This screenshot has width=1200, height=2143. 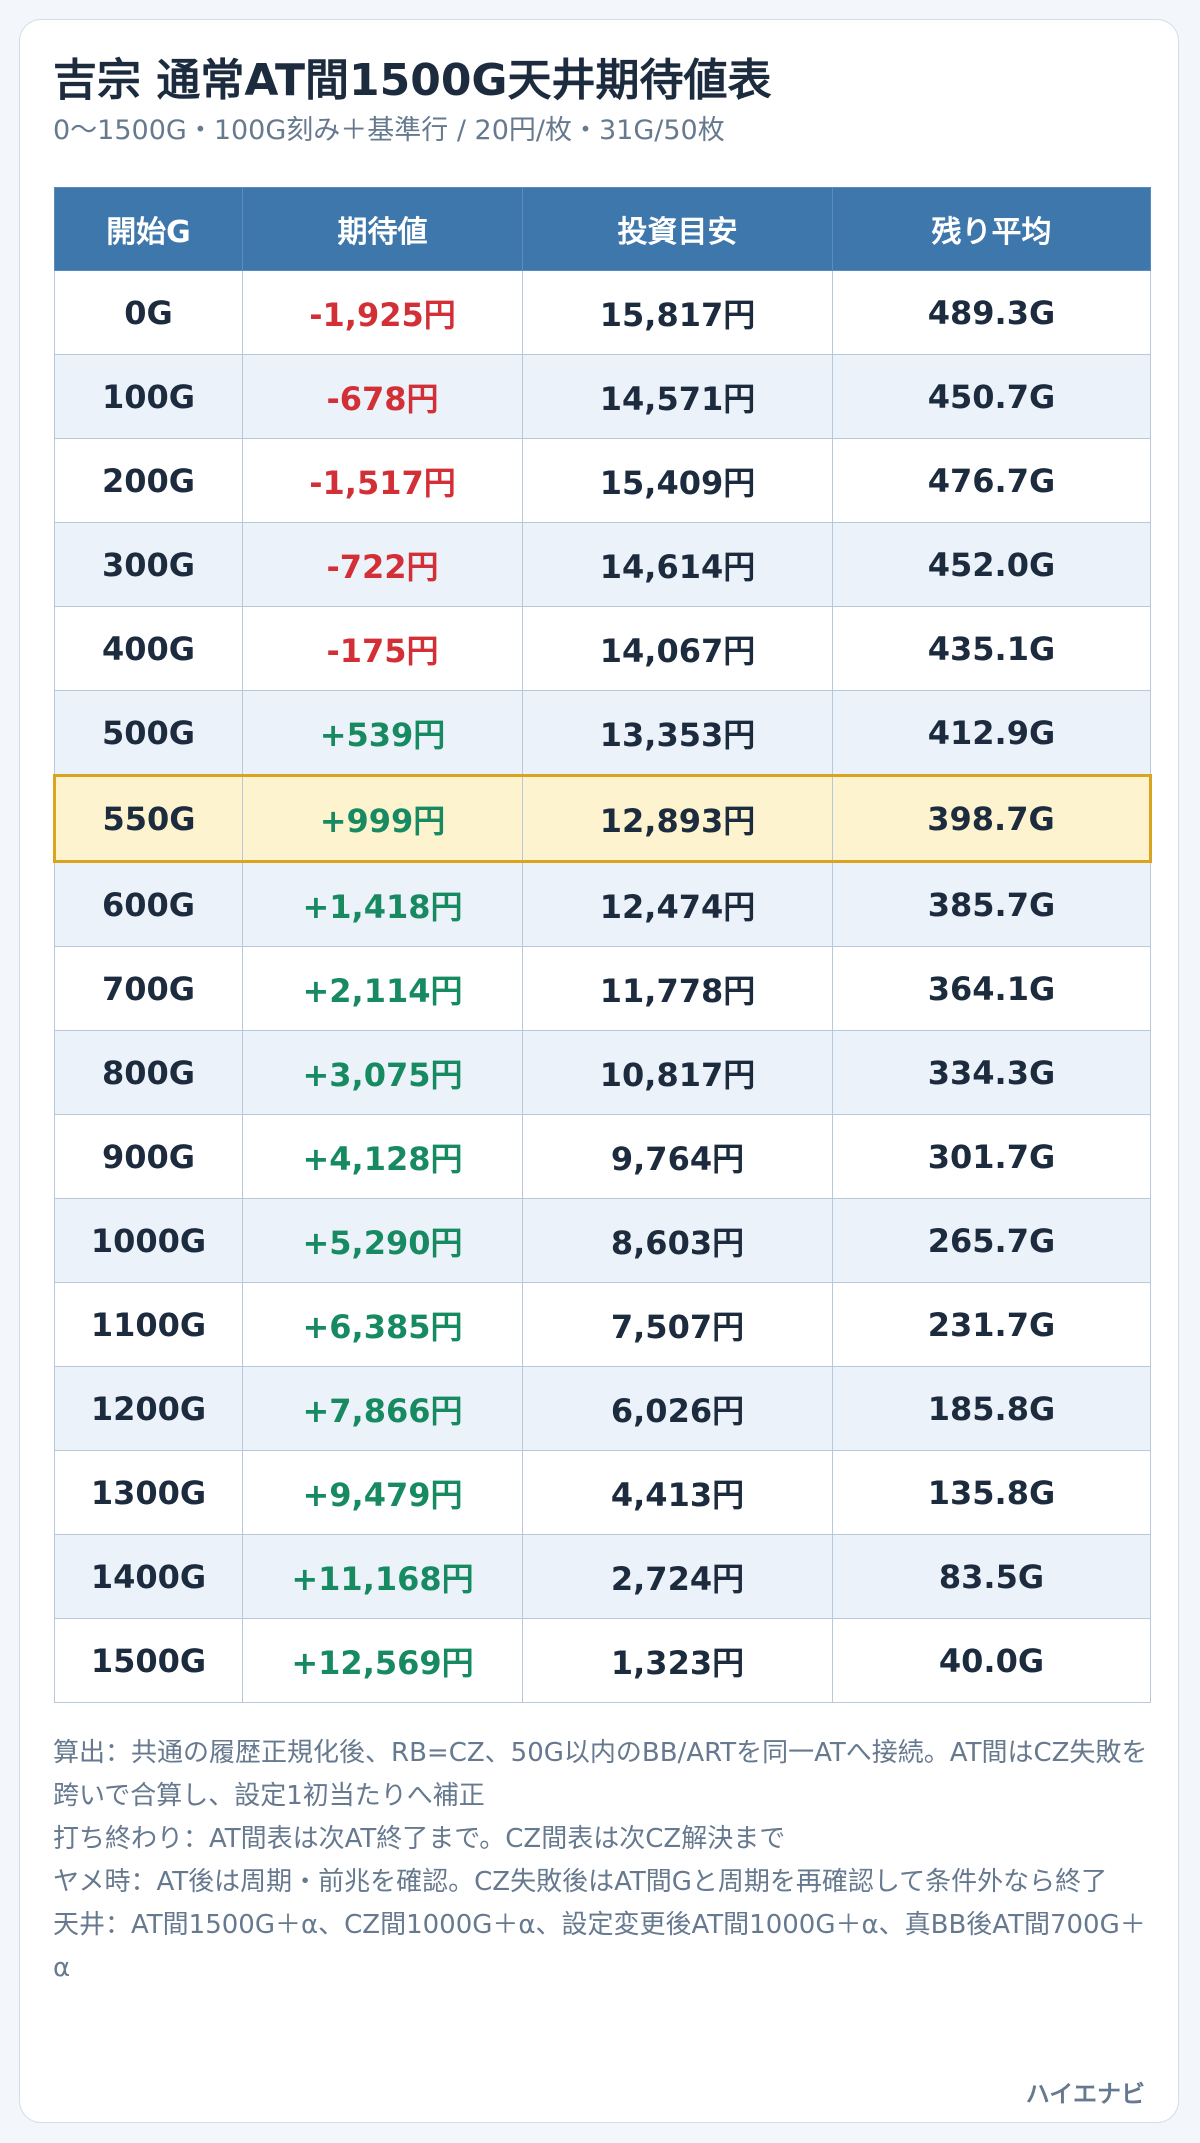 I want to click on start-game-cell: 0G, so click(x=148, y=312).